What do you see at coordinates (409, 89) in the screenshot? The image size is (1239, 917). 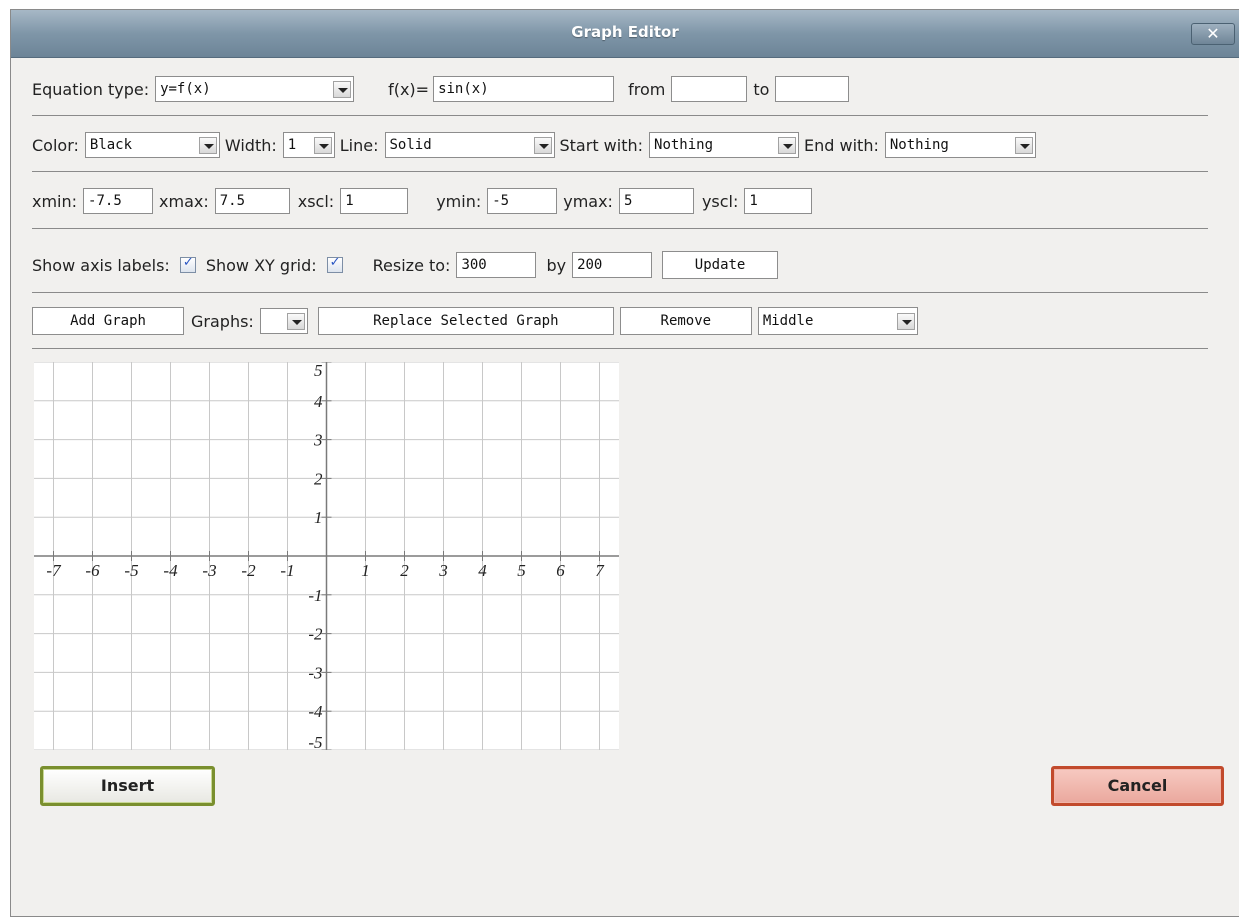 I see `fx-label: f(x)=` at bounding box center [409, 89].